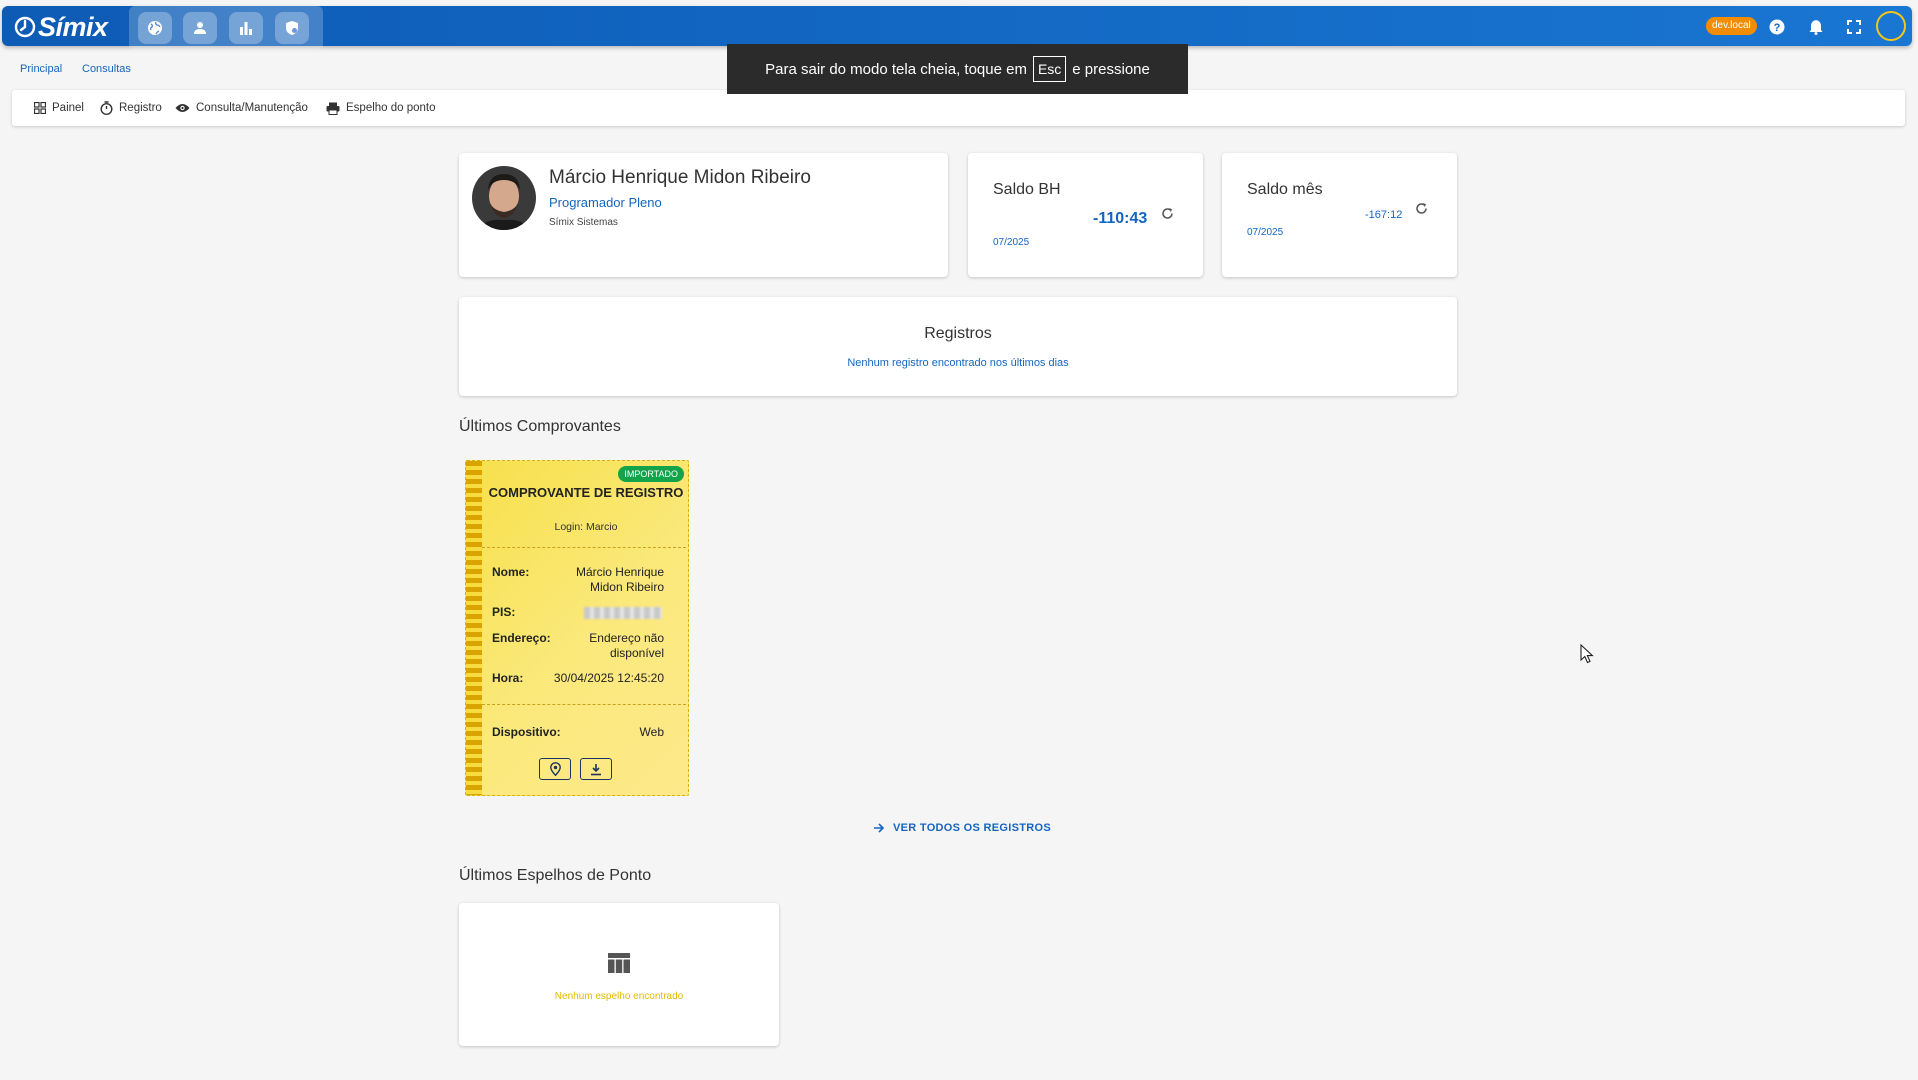 This screenshot has width=1918, height=1080. Describe the element at coordinates (474, 628) in the screenshot. I see `receipt-perforation` at that location.